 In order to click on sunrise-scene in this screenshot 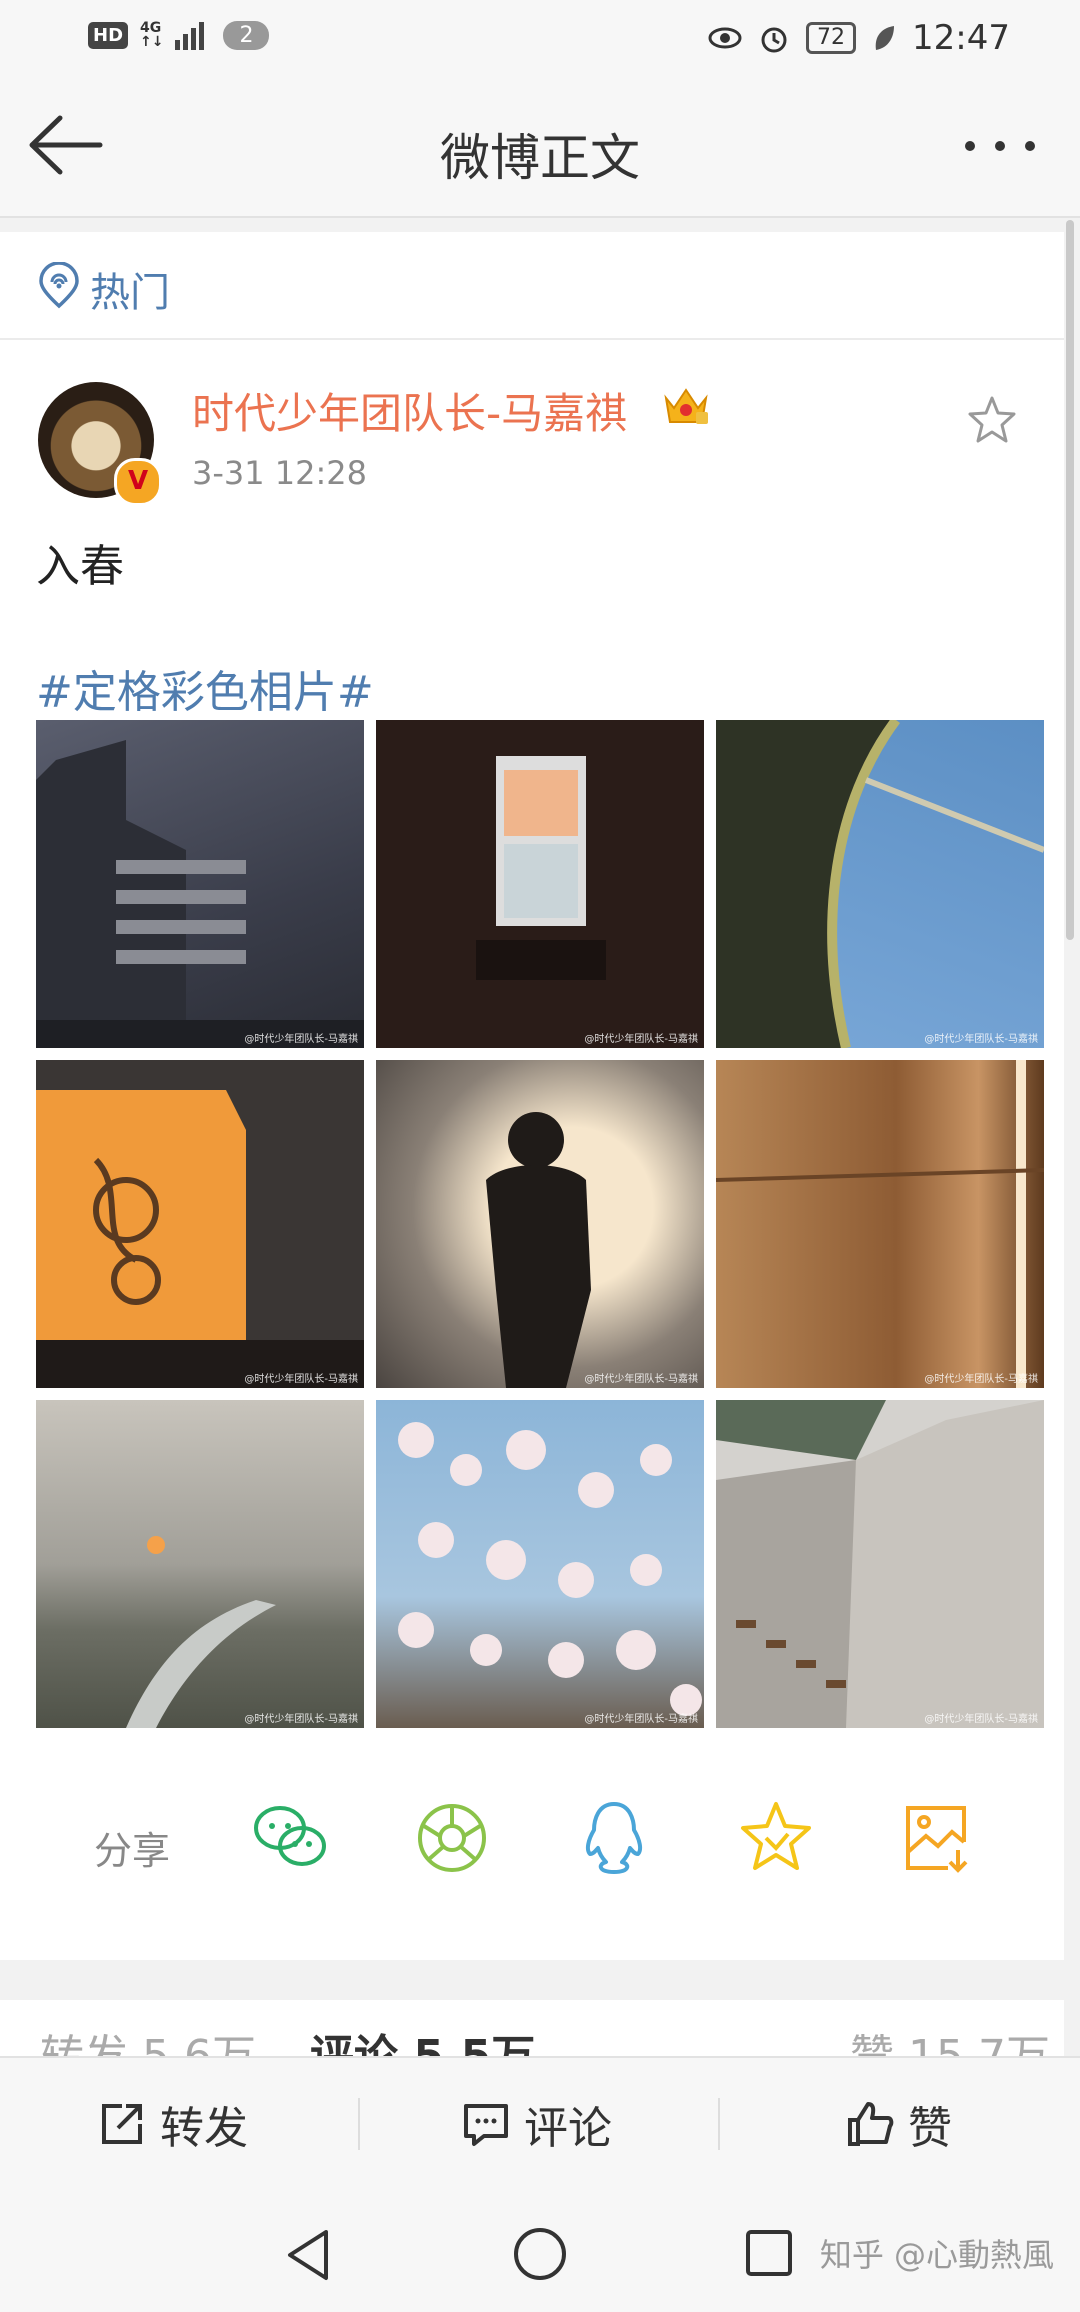, I will do `click(201, 1632)`.